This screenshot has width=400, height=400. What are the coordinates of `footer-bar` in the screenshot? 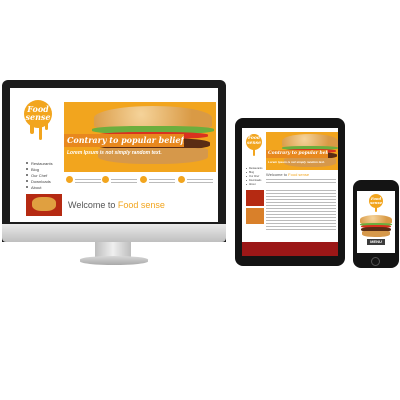 It's located at (290, 249).